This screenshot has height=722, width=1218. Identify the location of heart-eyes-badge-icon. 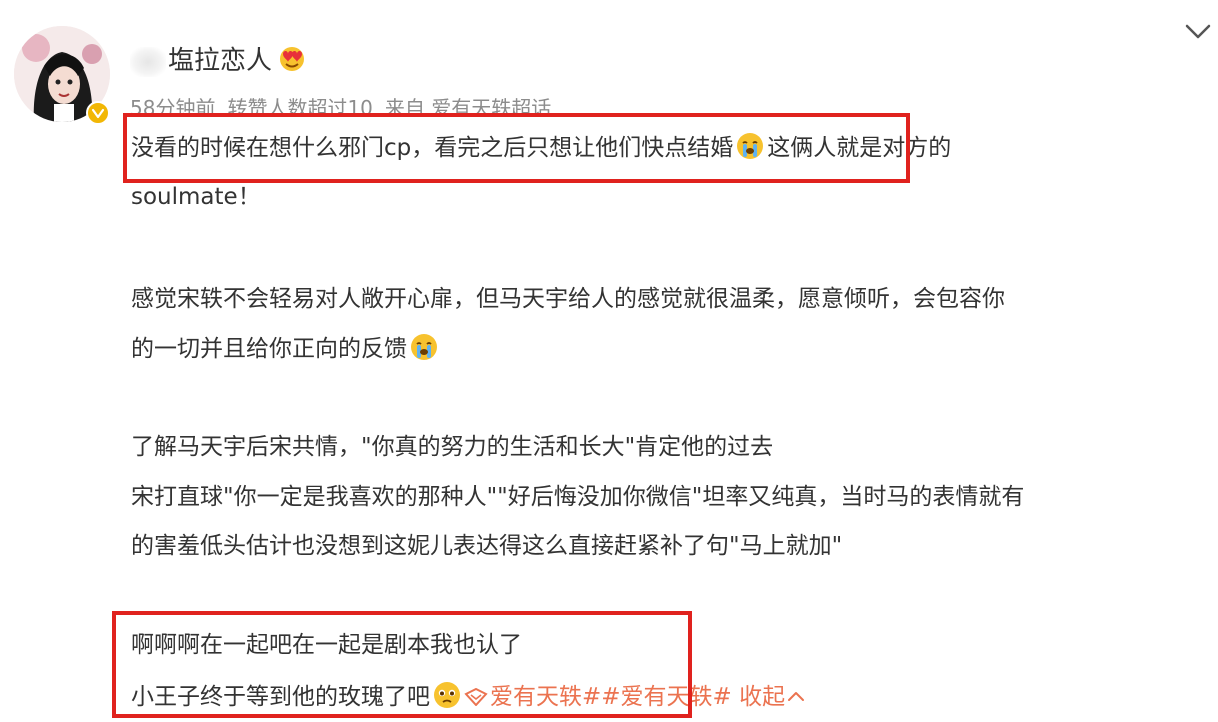
(292, 59).